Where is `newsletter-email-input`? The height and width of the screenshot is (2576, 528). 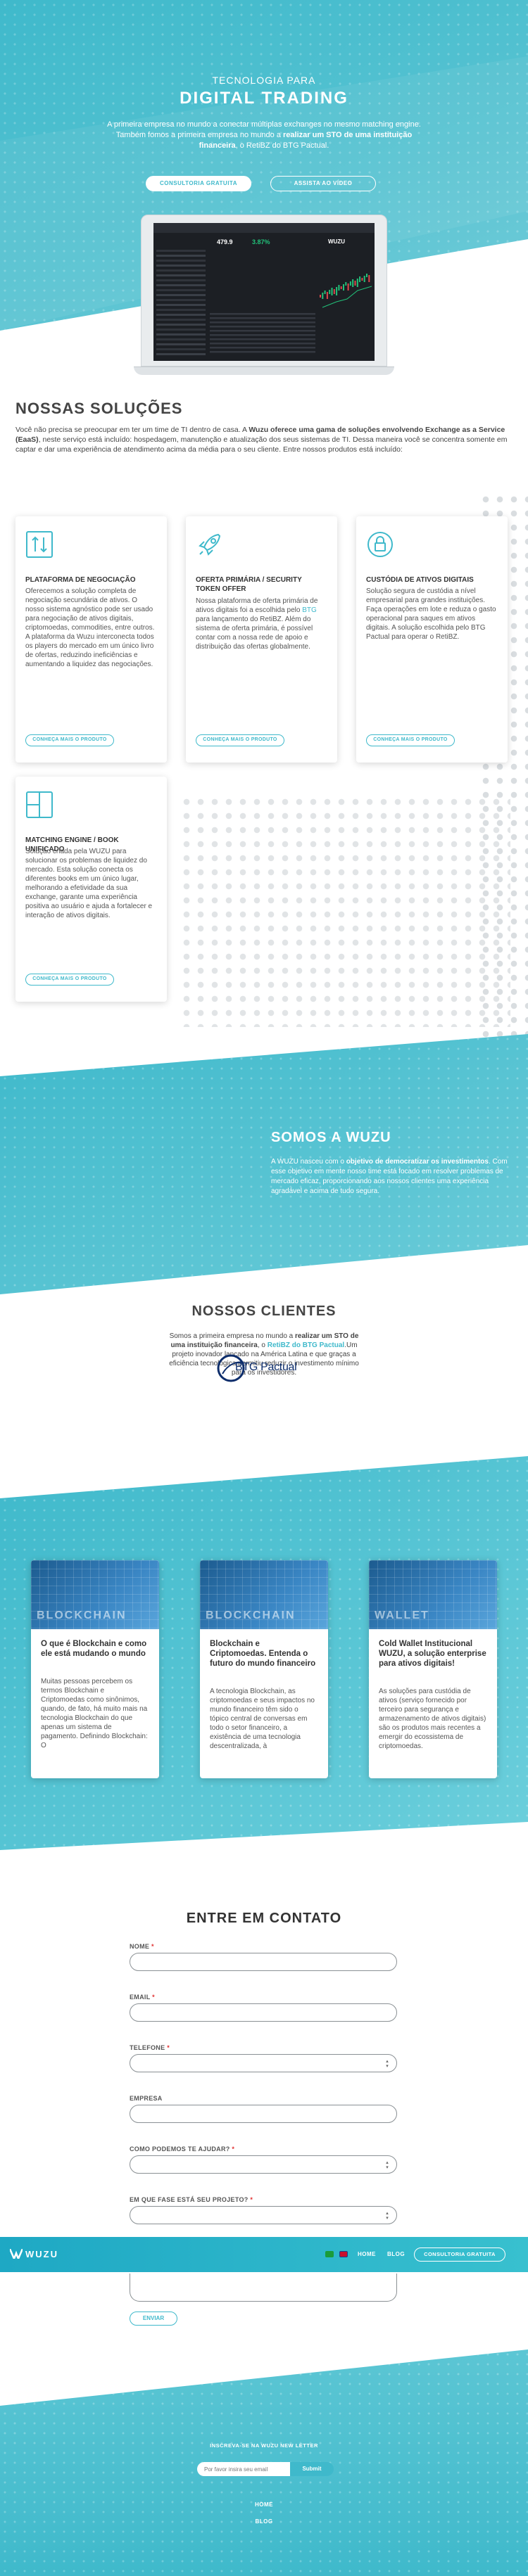 newsletter-email-input is located at coordinates (243, 2469).